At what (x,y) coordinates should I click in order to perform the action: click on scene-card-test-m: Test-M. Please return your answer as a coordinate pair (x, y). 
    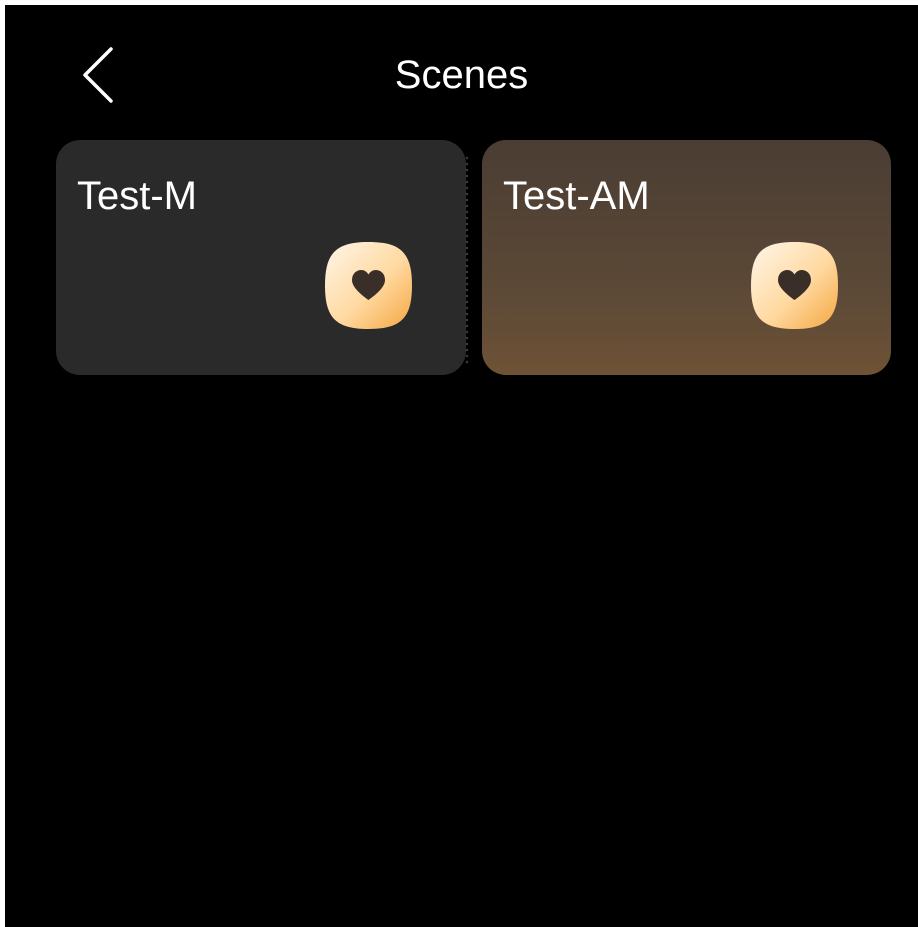
    Looking at the image, I should click on (261, 257).